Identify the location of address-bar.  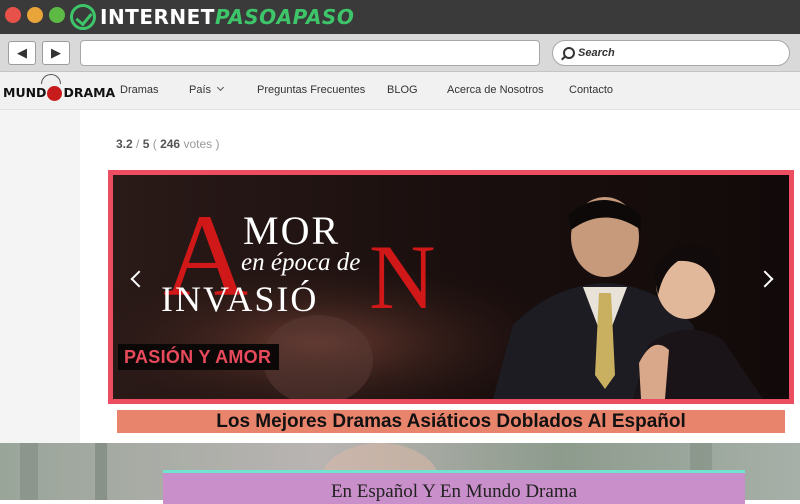
(310, 53).